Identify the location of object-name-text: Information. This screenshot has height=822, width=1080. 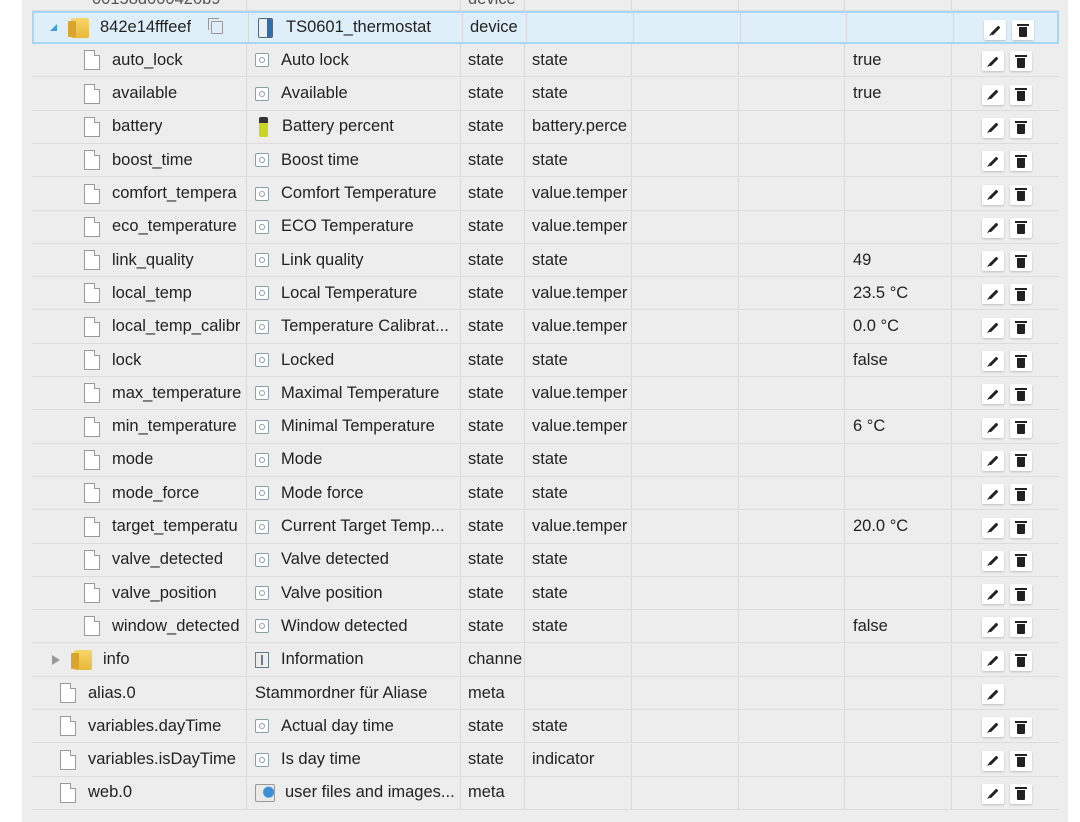
(322, 659).